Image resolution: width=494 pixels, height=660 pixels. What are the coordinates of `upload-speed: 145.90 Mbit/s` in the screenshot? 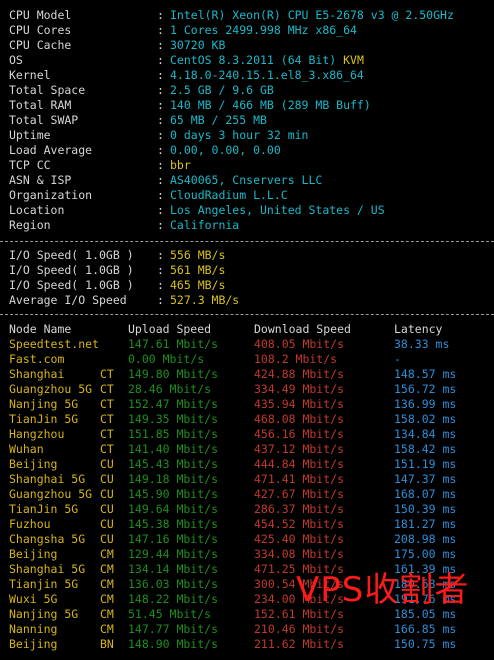 It's located at (173, 494).